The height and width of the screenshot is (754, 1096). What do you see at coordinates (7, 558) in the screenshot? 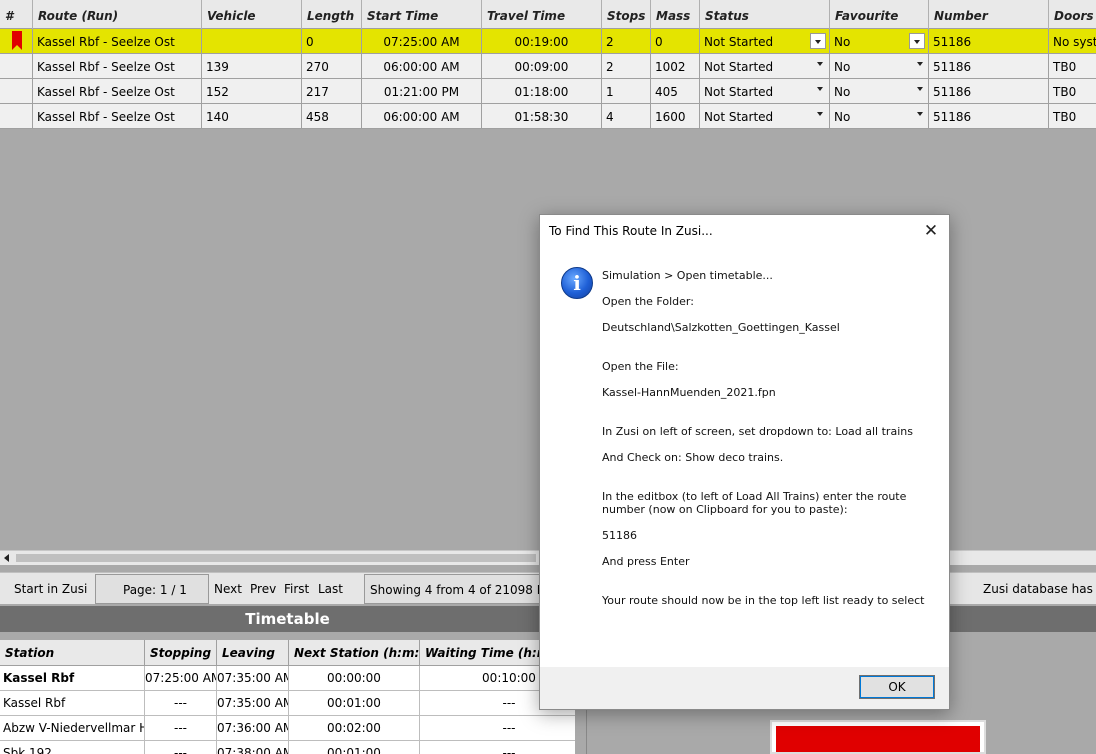
I see `scroll-left-icon` at bounding box center [7, 558].